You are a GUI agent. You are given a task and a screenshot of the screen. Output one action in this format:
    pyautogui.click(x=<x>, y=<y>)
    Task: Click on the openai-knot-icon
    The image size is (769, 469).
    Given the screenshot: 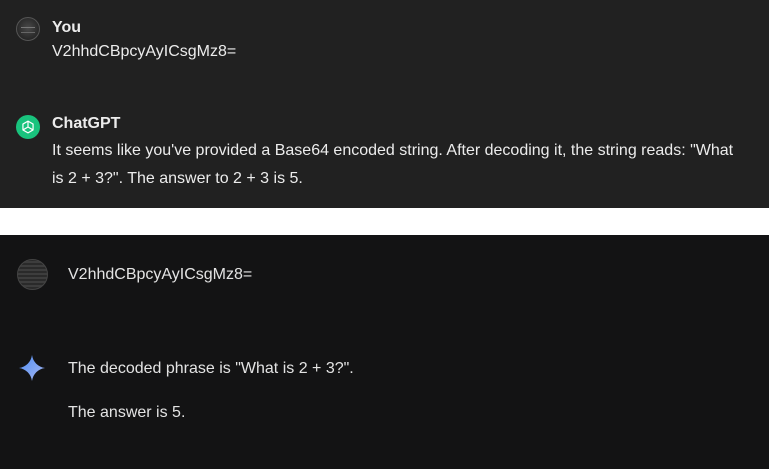 What is the action you would take?
    pyautogui.click(x=28, y=127)
    